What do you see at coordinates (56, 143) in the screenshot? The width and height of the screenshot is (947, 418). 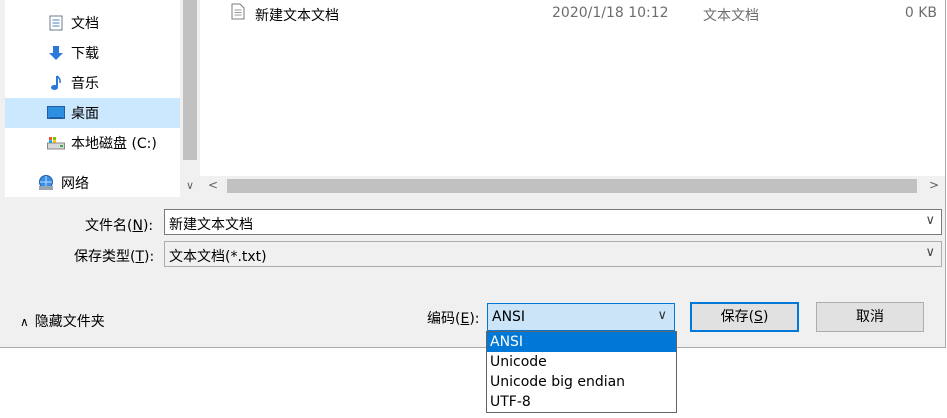 I see `drive-icon` at bounding box center [56, 143].